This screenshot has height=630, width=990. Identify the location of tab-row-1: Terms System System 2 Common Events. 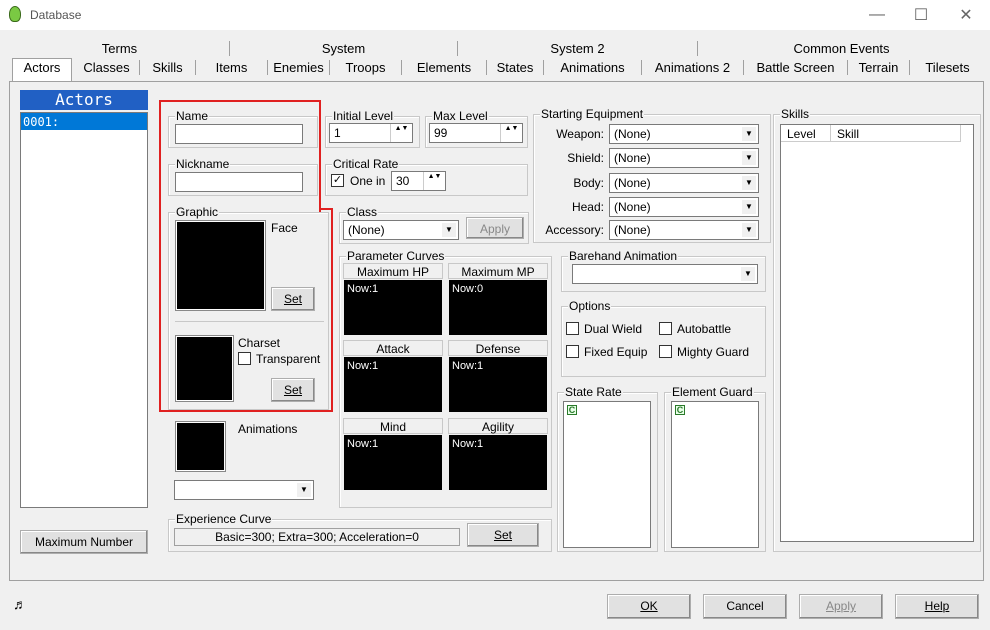
(497, 50).